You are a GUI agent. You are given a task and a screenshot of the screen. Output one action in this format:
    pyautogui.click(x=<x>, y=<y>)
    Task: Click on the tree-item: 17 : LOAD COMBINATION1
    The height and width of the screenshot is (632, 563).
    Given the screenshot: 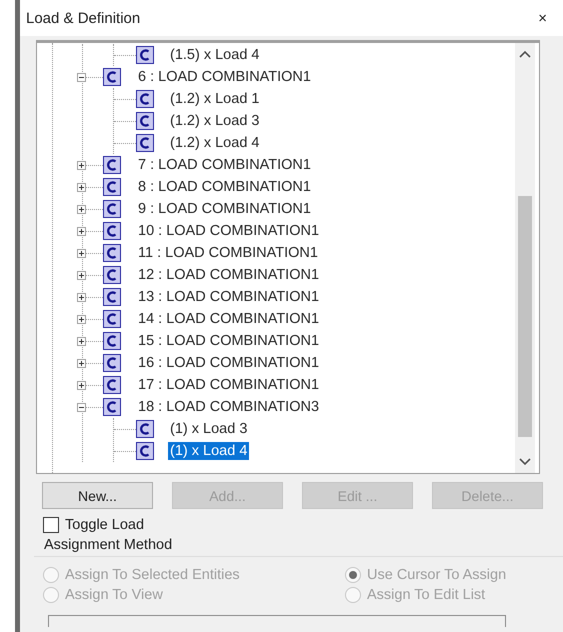 What is the action you would take?
    pyautogui.click(x=229, y=385)
    